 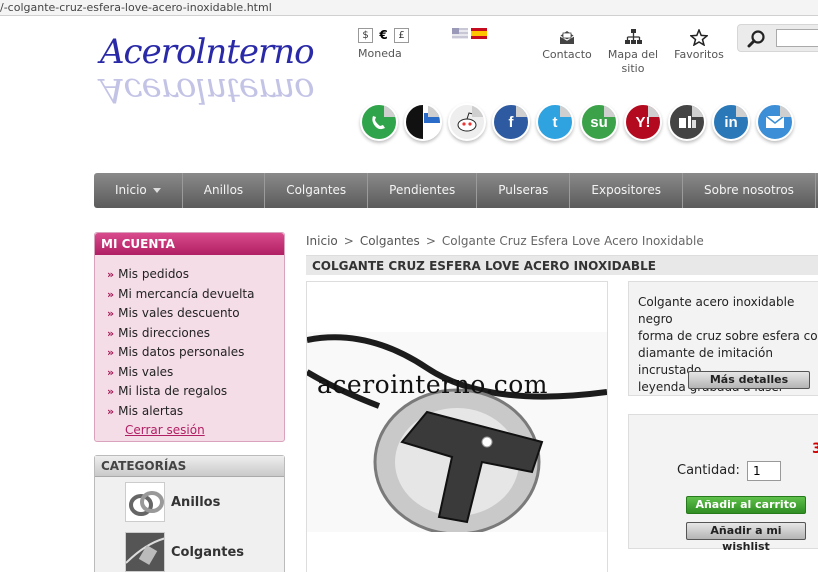 What do you see at coordinates (145, 552) in the screenshot?
I see `pendants-thumbnail` at bounding box center [145, 552].